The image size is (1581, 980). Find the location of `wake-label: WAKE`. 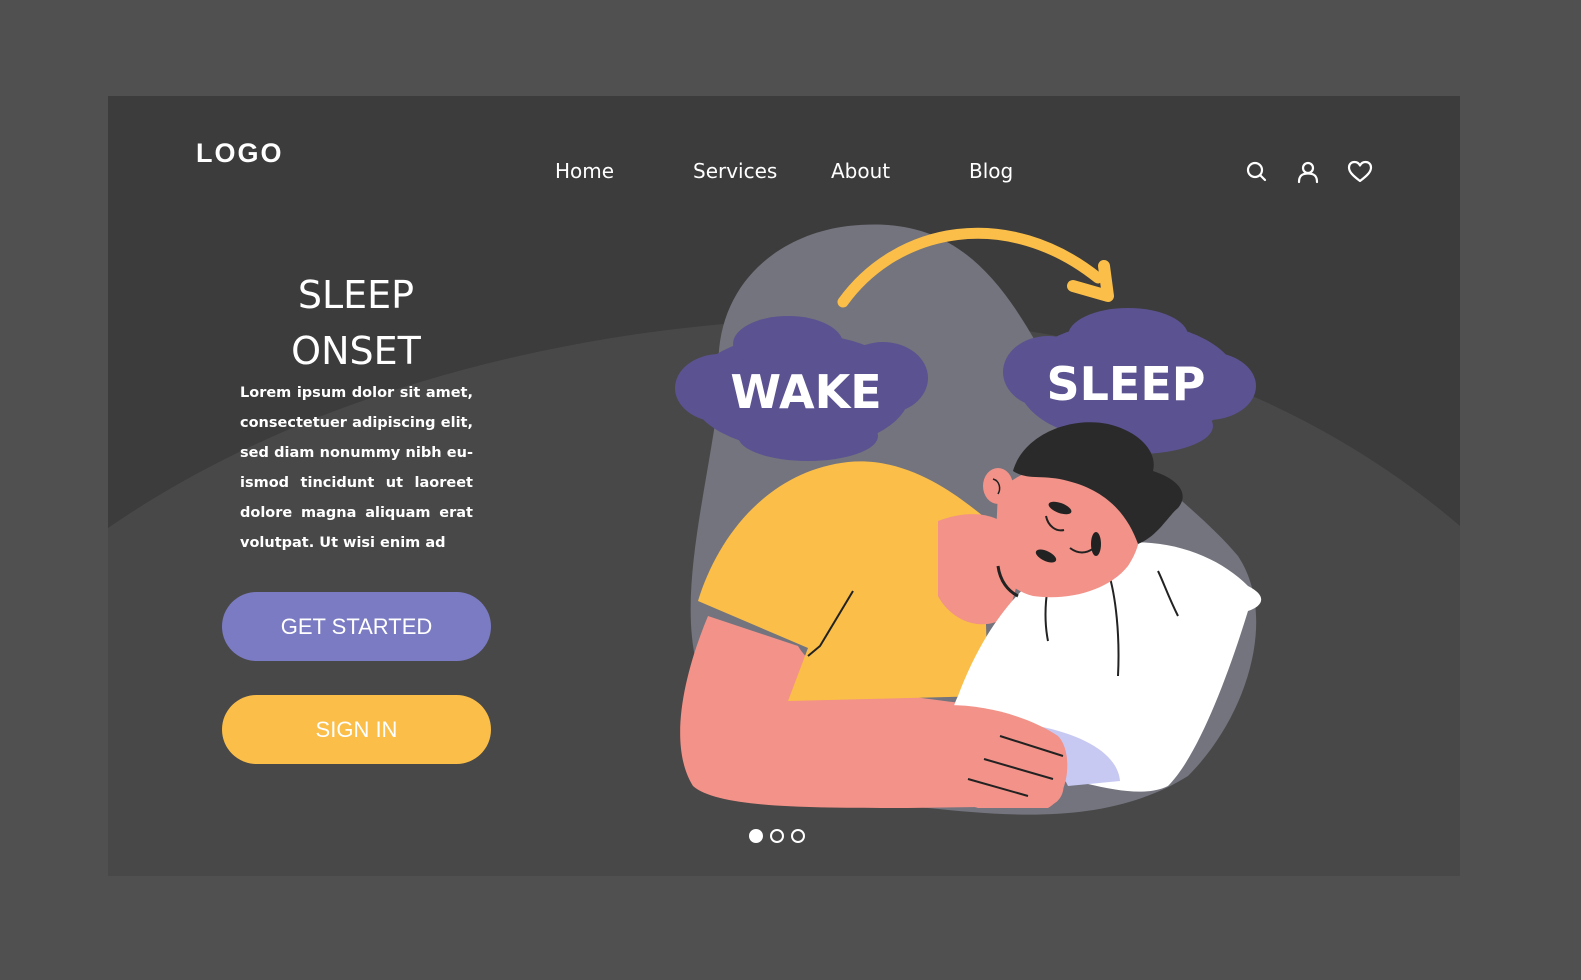

wake-label: WAKE is located at coordinates (805, 392).